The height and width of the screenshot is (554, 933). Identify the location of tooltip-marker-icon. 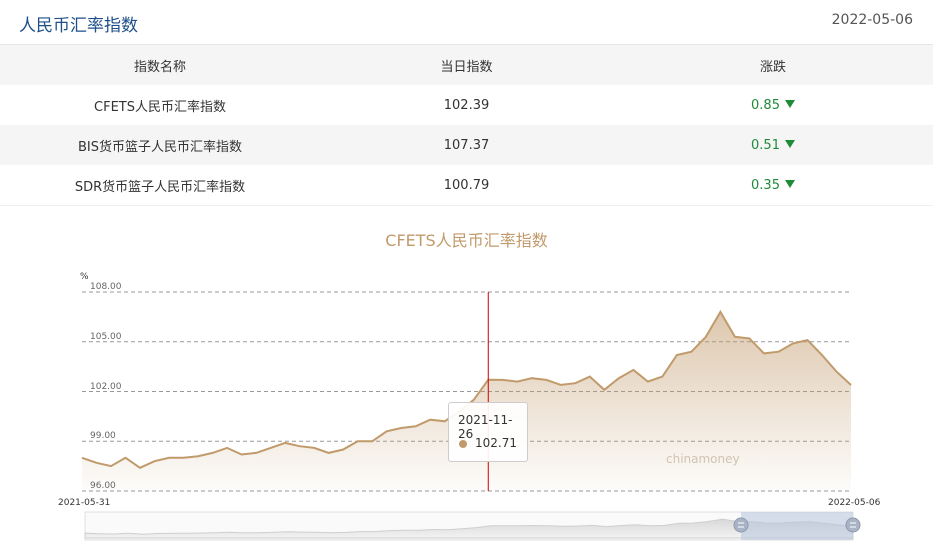
(463, 444).